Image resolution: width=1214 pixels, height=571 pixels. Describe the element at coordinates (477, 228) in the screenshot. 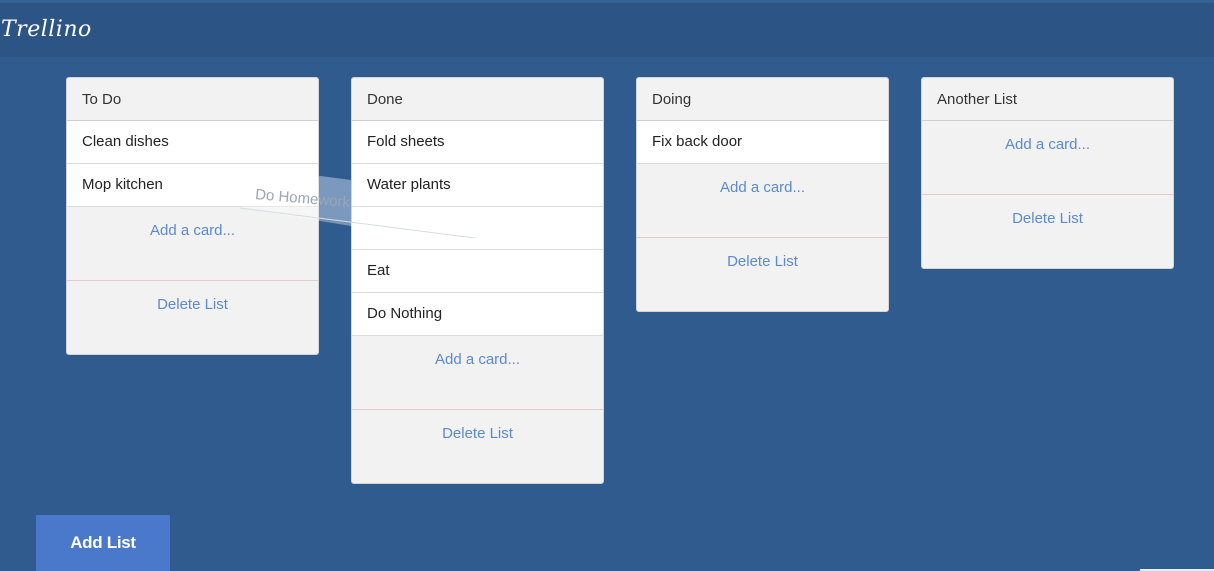

I see `card-drop-placeholder` at that location.